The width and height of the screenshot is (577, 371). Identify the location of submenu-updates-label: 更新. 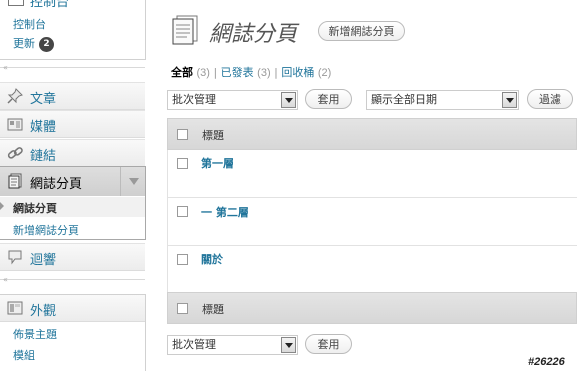
(24, 43).